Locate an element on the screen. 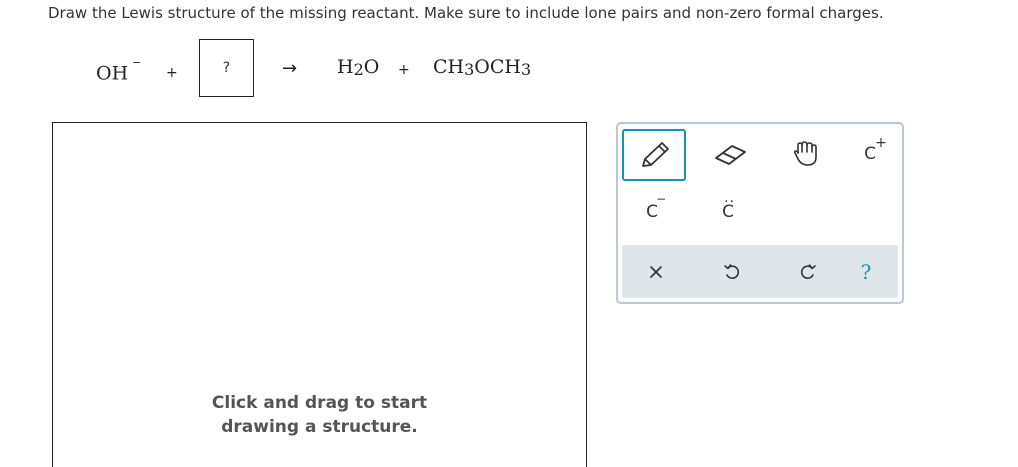 This screenshot has height=467, width=1018. ether-part-b: OCH is located at coordinates (497, 67).